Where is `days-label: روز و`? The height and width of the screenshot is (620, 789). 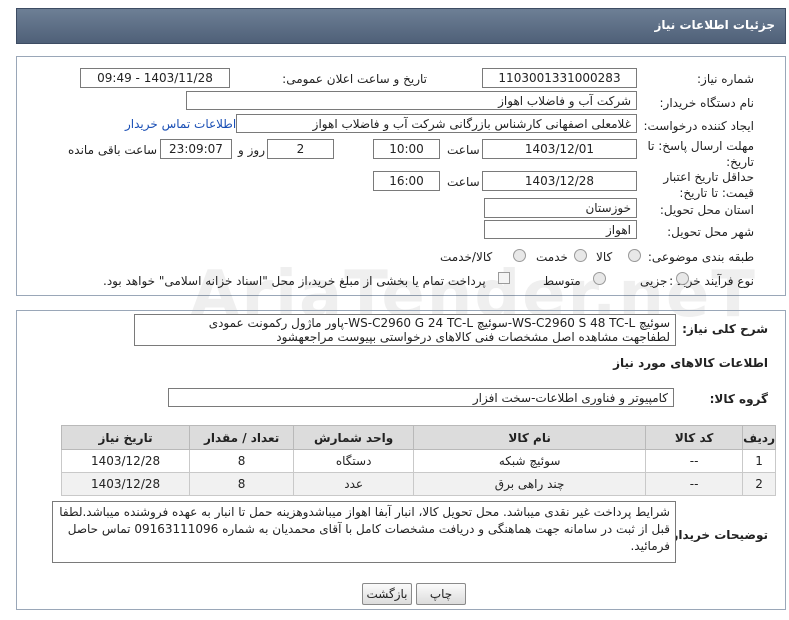
days-label: روز و is located at coordinates (251, 150).